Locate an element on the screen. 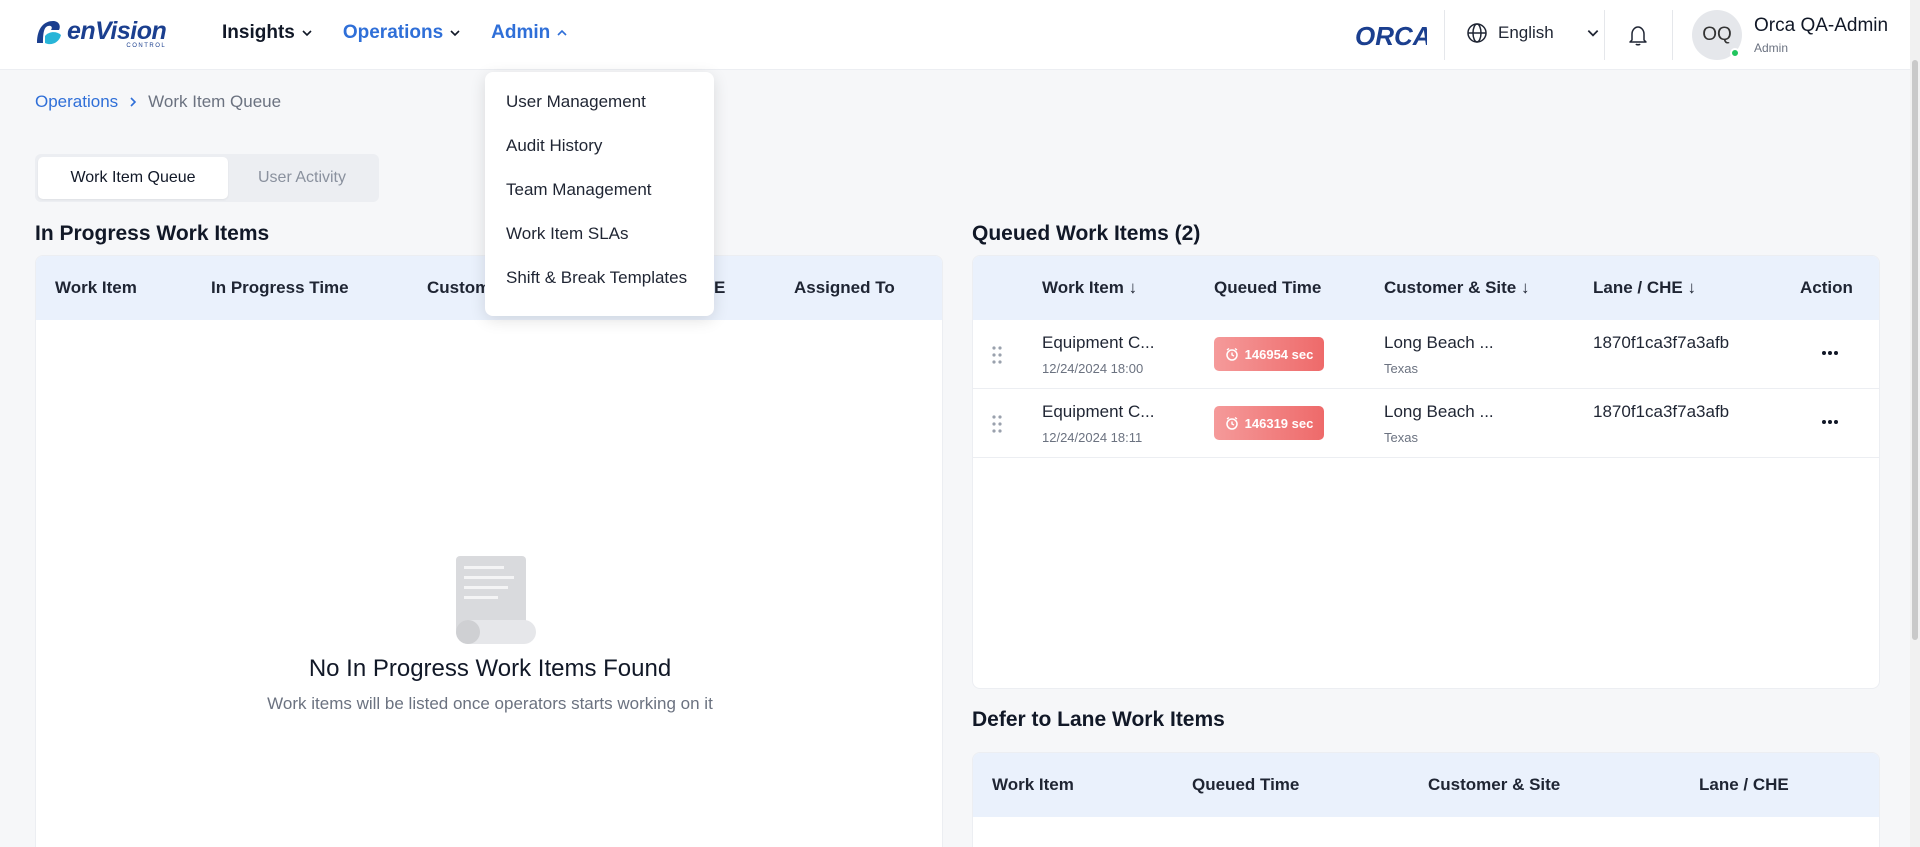  queued-time-value: 146319 sec is located at coordinates (1279, 423).